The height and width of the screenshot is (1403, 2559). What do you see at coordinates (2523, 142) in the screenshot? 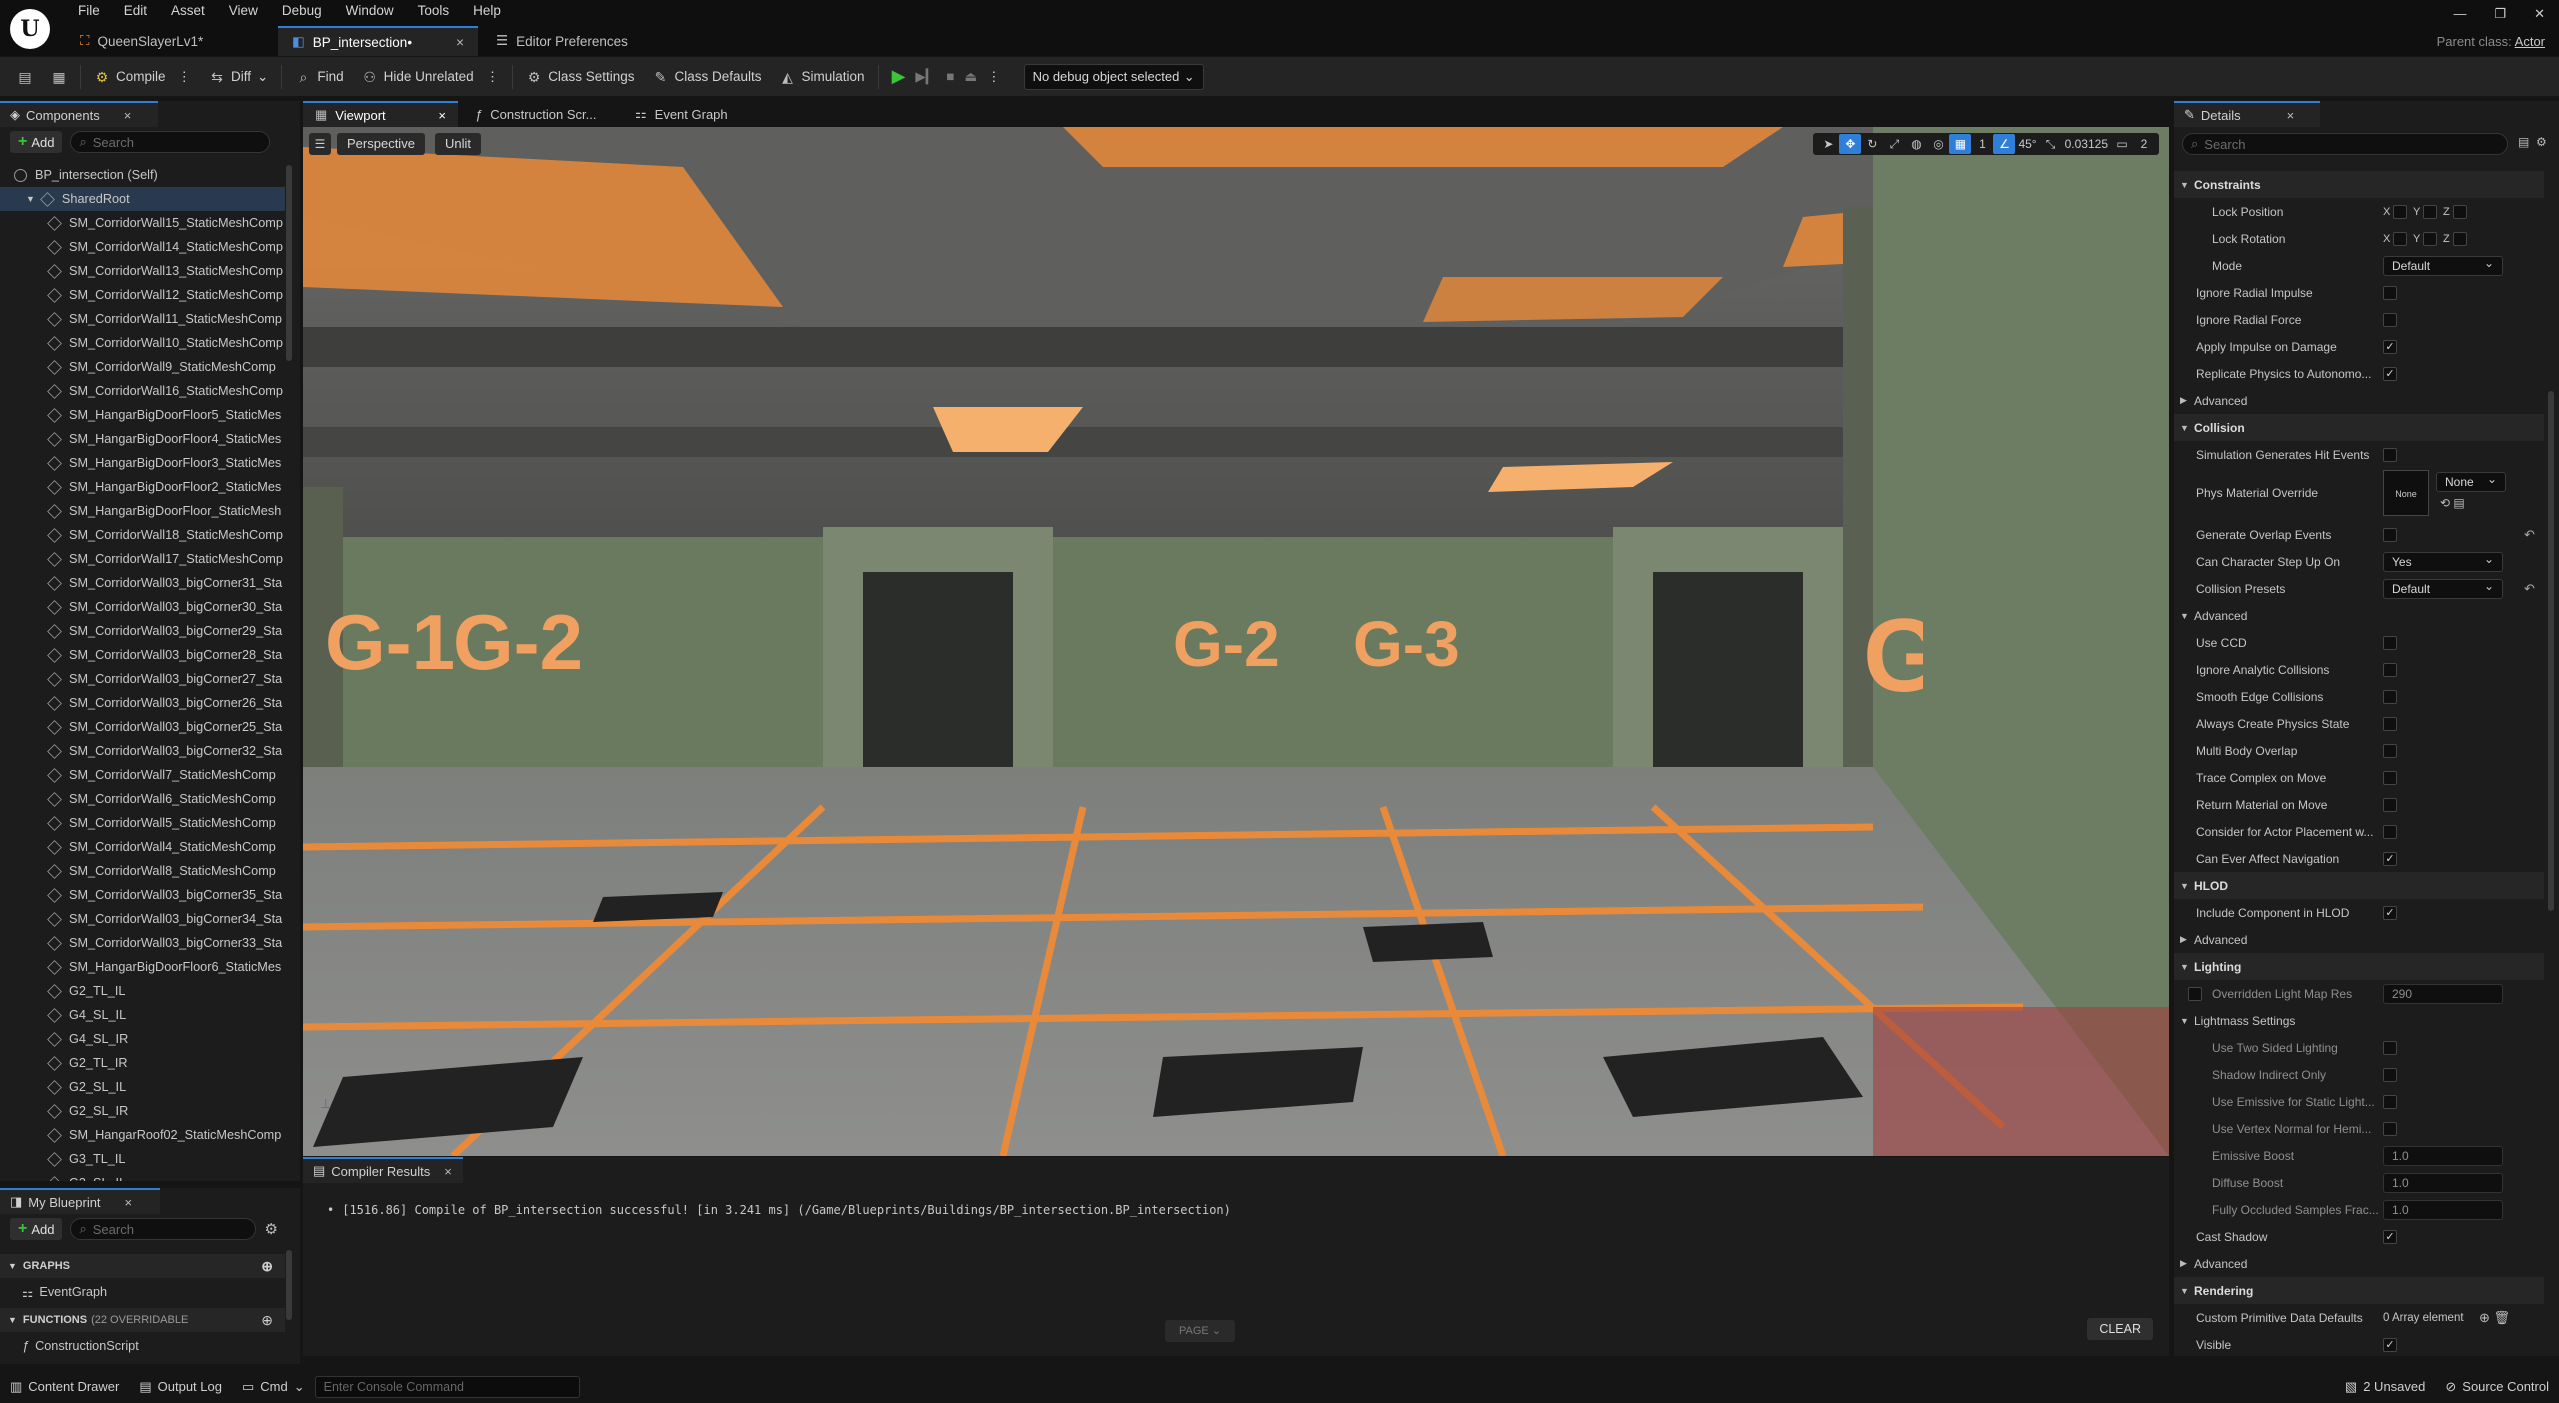
I see `details-layout-icon: ▤` at bounding box center [2523, 142].